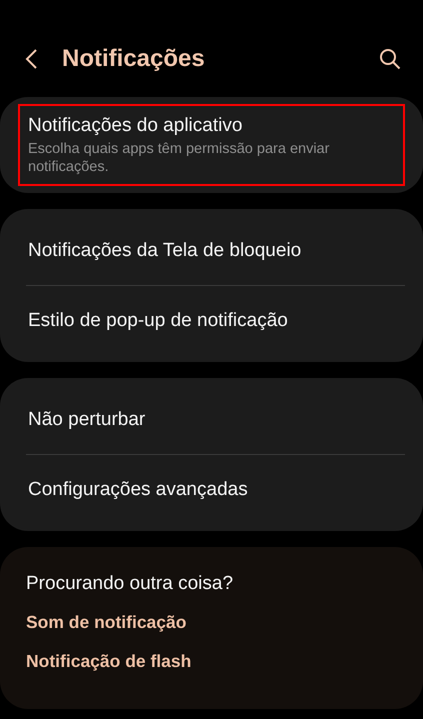 The image size is (423, 719). I want to click on setting-item: Estilo de pop-up de notificação, so click(211, 320).